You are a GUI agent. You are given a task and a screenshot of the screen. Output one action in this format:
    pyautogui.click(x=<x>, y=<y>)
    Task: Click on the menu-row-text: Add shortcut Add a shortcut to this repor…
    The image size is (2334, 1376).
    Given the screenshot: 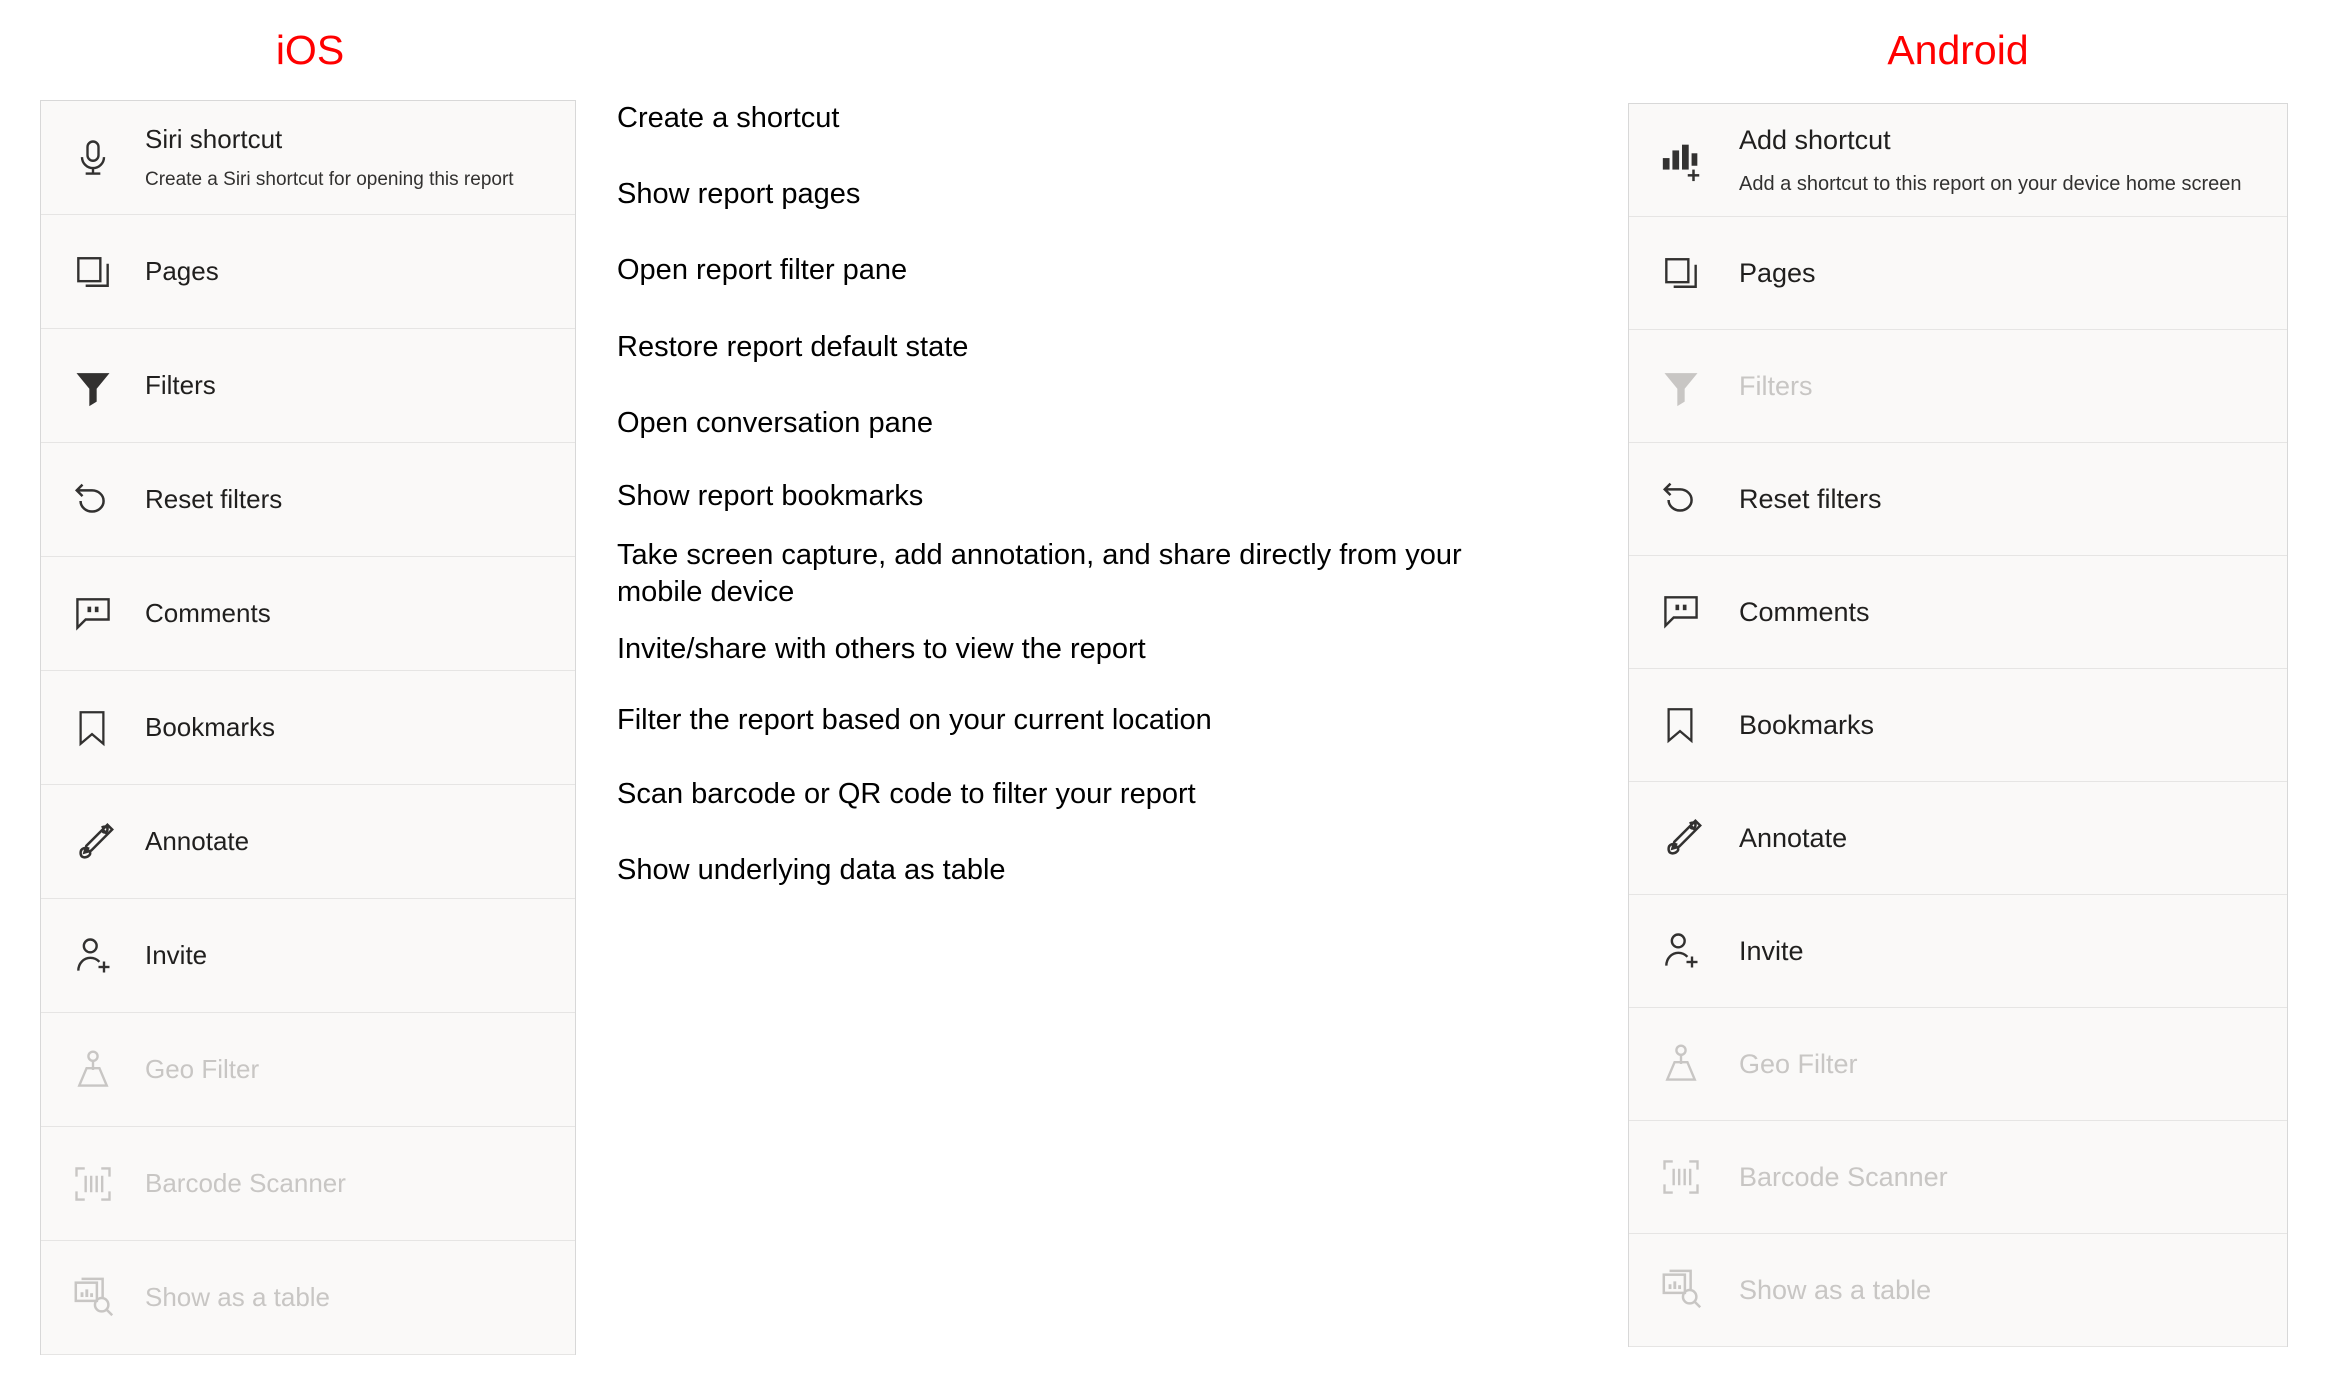 What is the action you would take?
    pyautogui.click(x=2006, y=159)
    